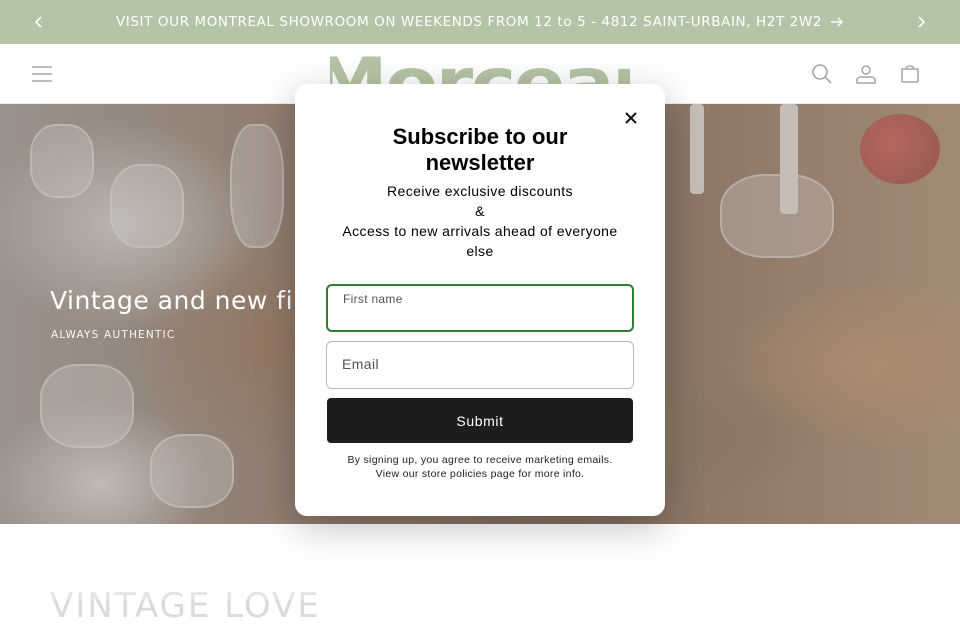 The image size is (960, 626). I want to click on submit-button: Submit, so click(480, 420).